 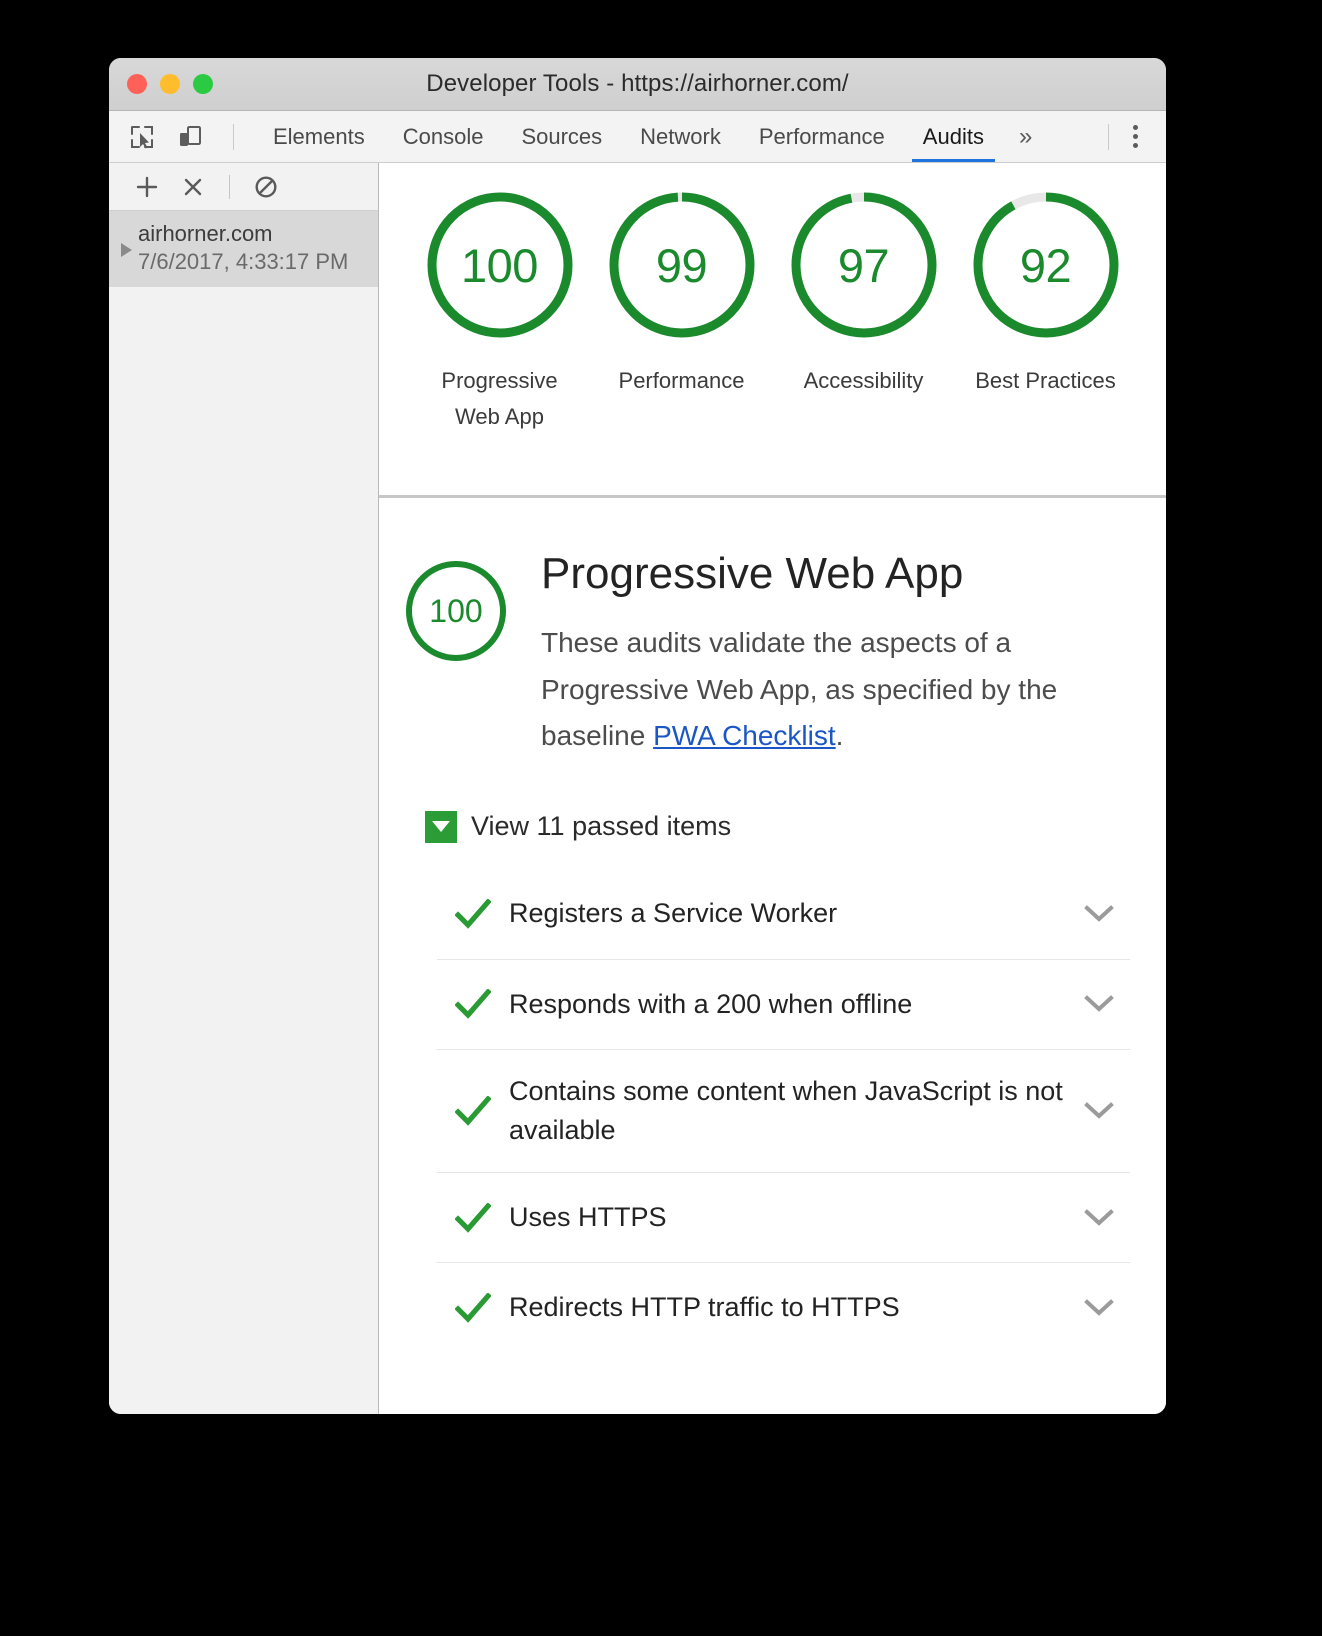 I want to click on tab-console: Console, so click(x=443, y=136).